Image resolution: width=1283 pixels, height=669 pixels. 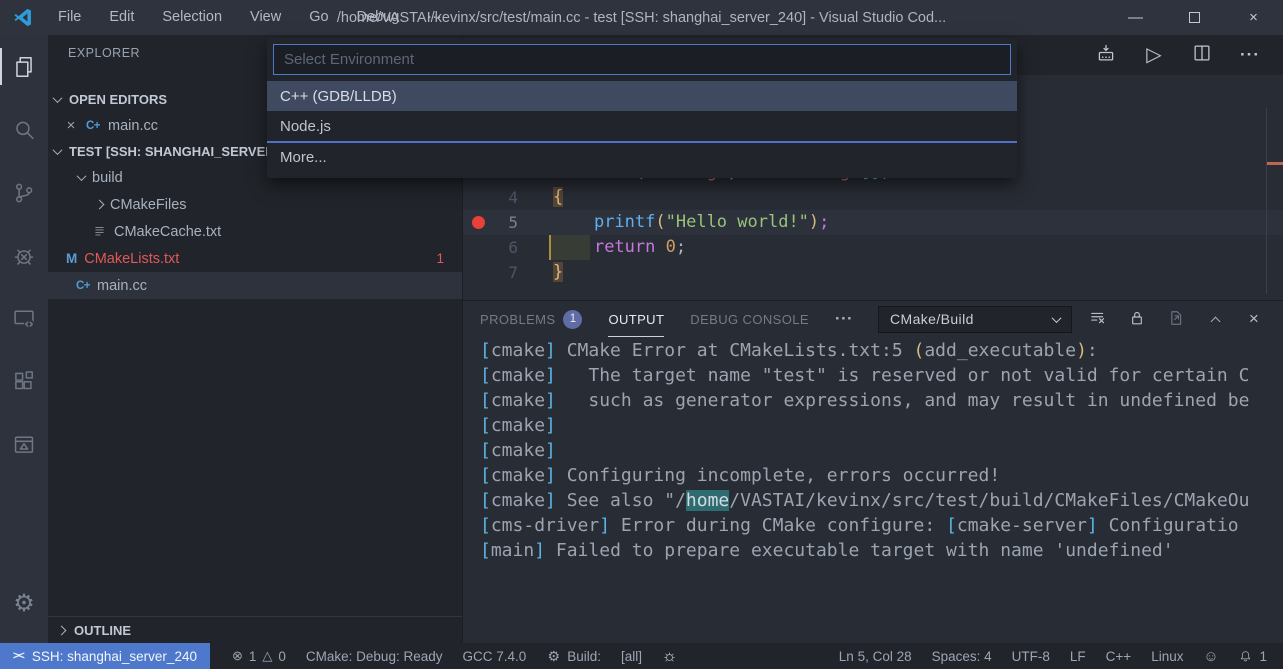 I want to click on menu-go: Go, so click(x=318, y=17).